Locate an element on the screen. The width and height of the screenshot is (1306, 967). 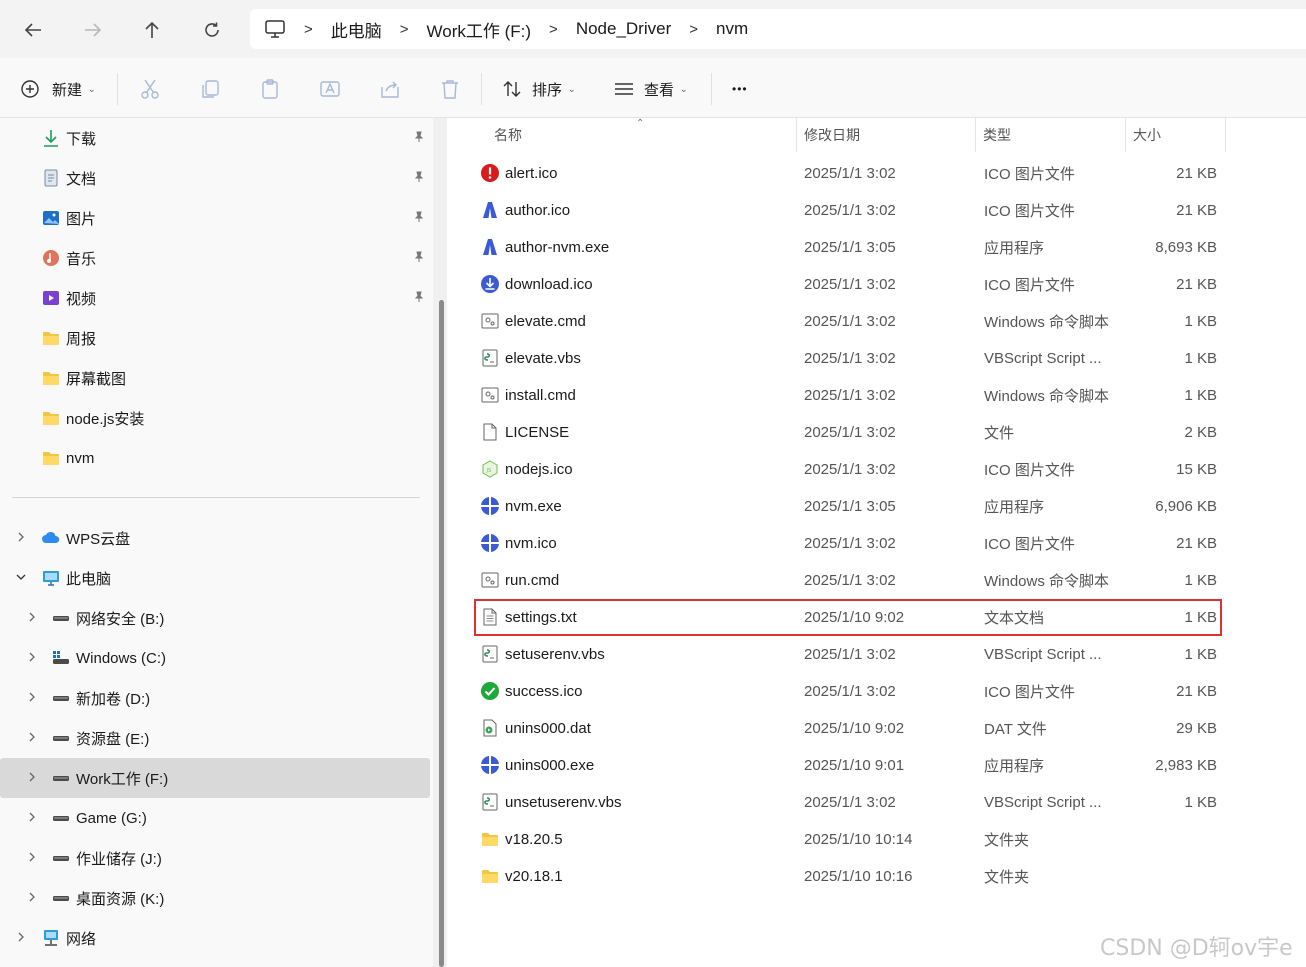
sidebar-scroll-thumb is located at coordinates (441, 633).